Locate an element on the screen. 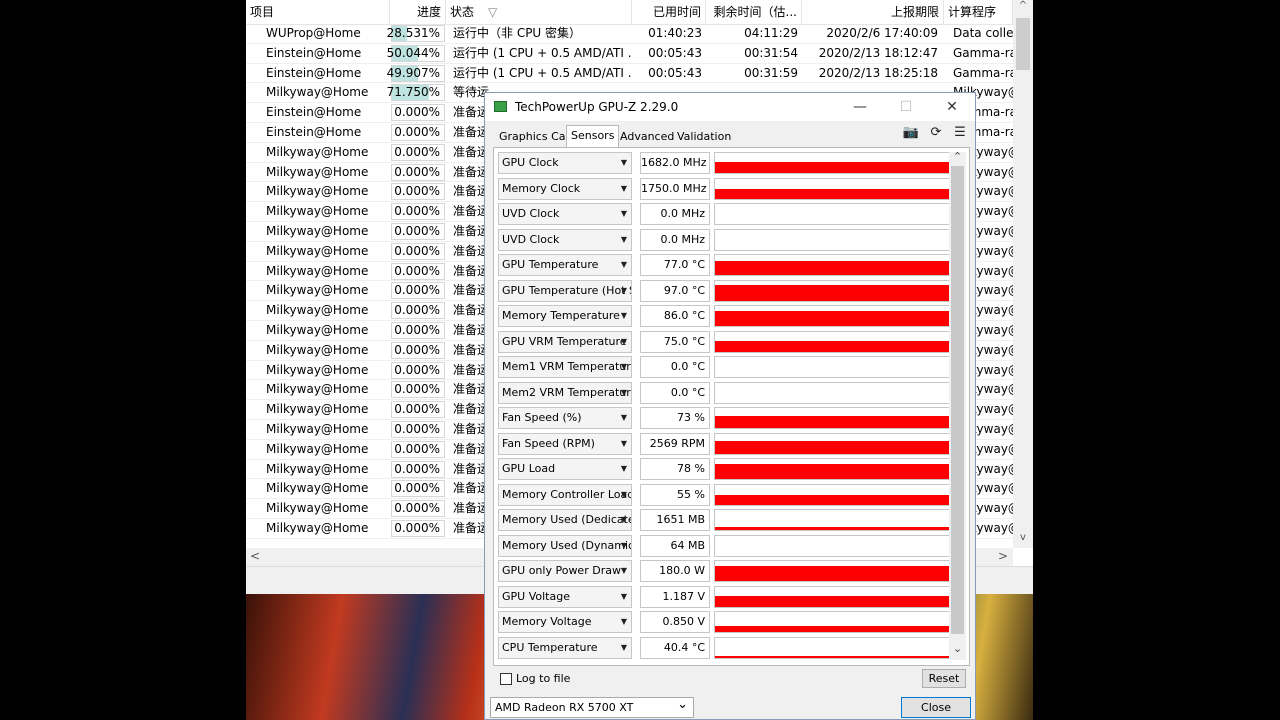 This screenshot has width=1280, height=720. sensor-name-dropdown: Fan Speed (RPM) ▼ is located at coordinates (565, 443).